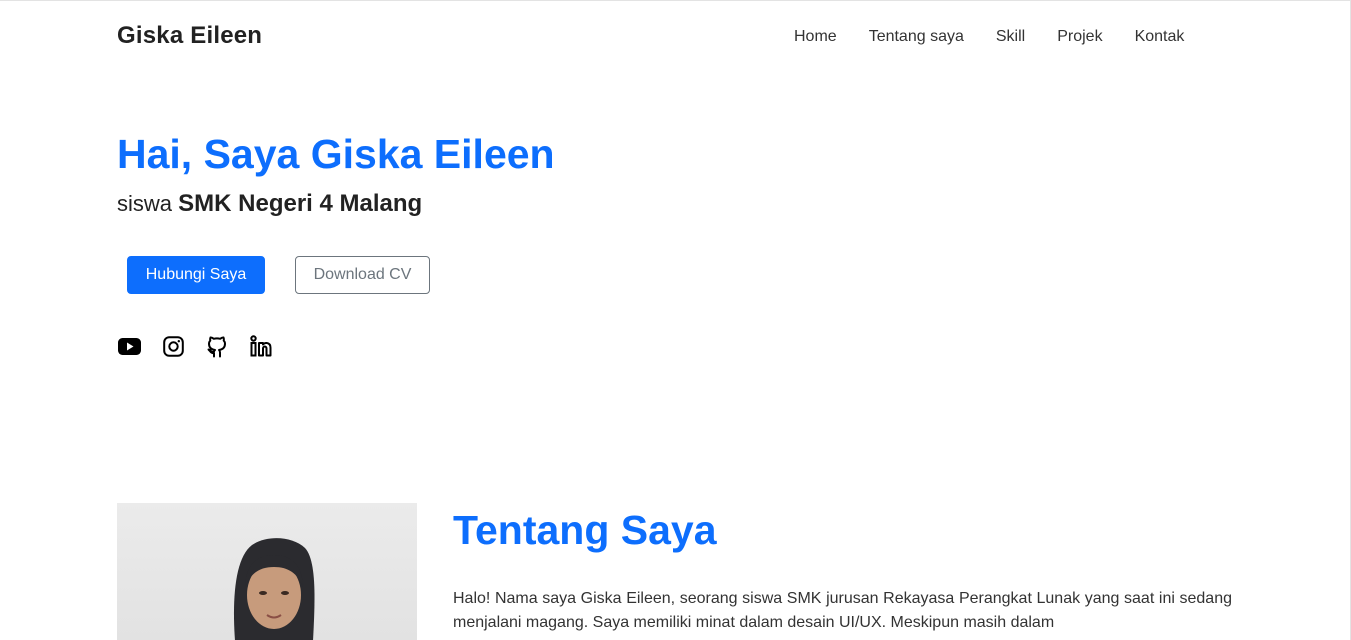  What do you see at coordinates (196, 275) in the screenshot?
I see `contact-button: Hubungi Saya` at bounding box center [196, 275].